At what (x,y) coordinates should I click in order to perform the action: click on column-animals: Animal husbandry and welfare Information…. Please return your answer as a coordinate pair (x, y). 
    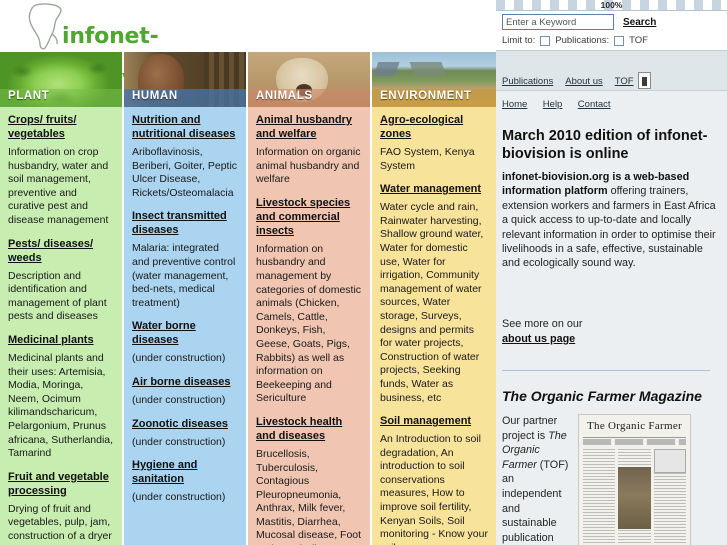
    Looking at the image, I should click on (309, 326).